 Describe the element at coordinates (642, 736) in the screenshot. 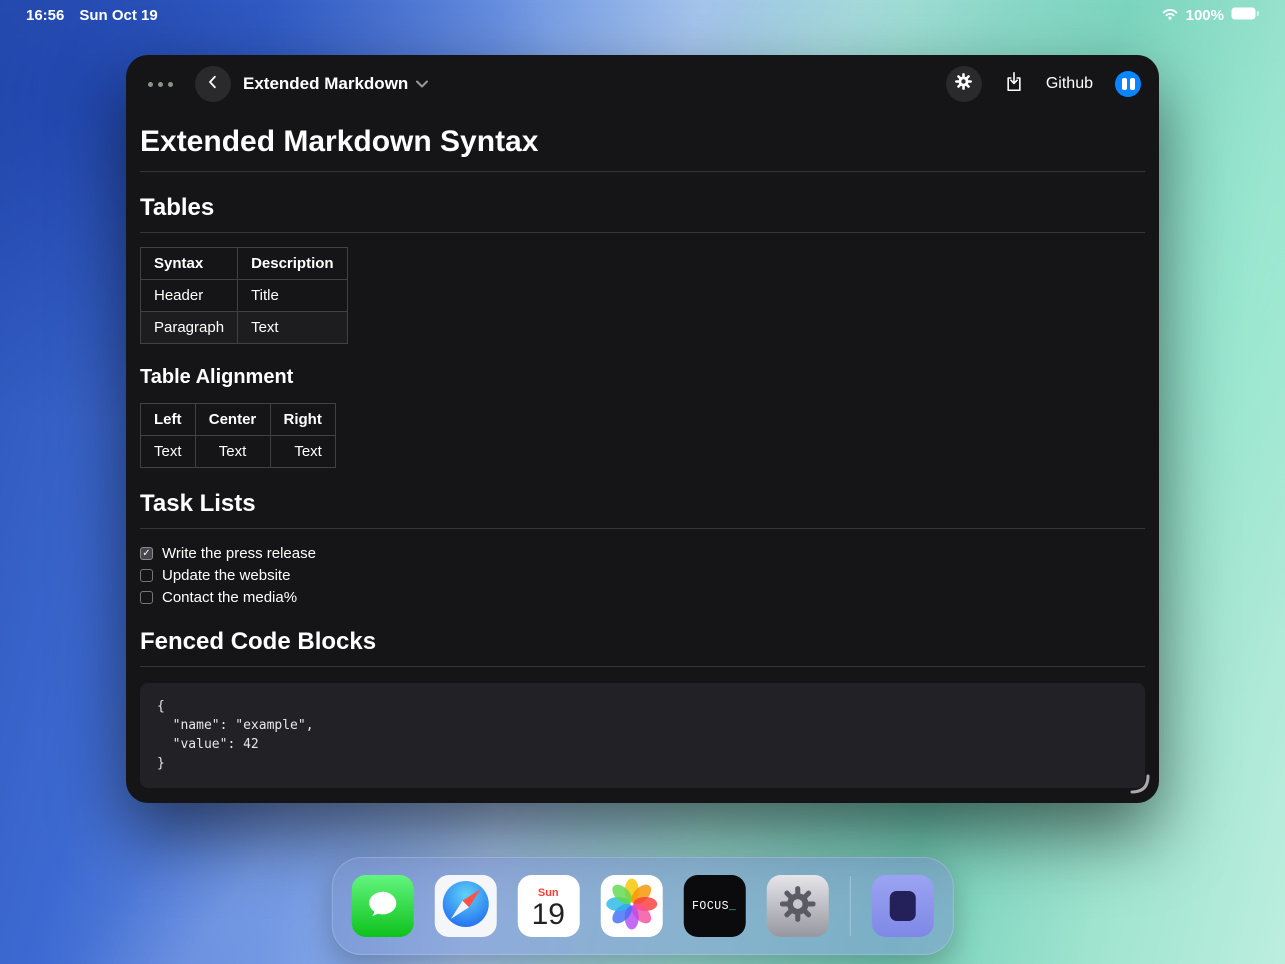

I see `code-block: { "name": "example", "value": 42 }` at that location.